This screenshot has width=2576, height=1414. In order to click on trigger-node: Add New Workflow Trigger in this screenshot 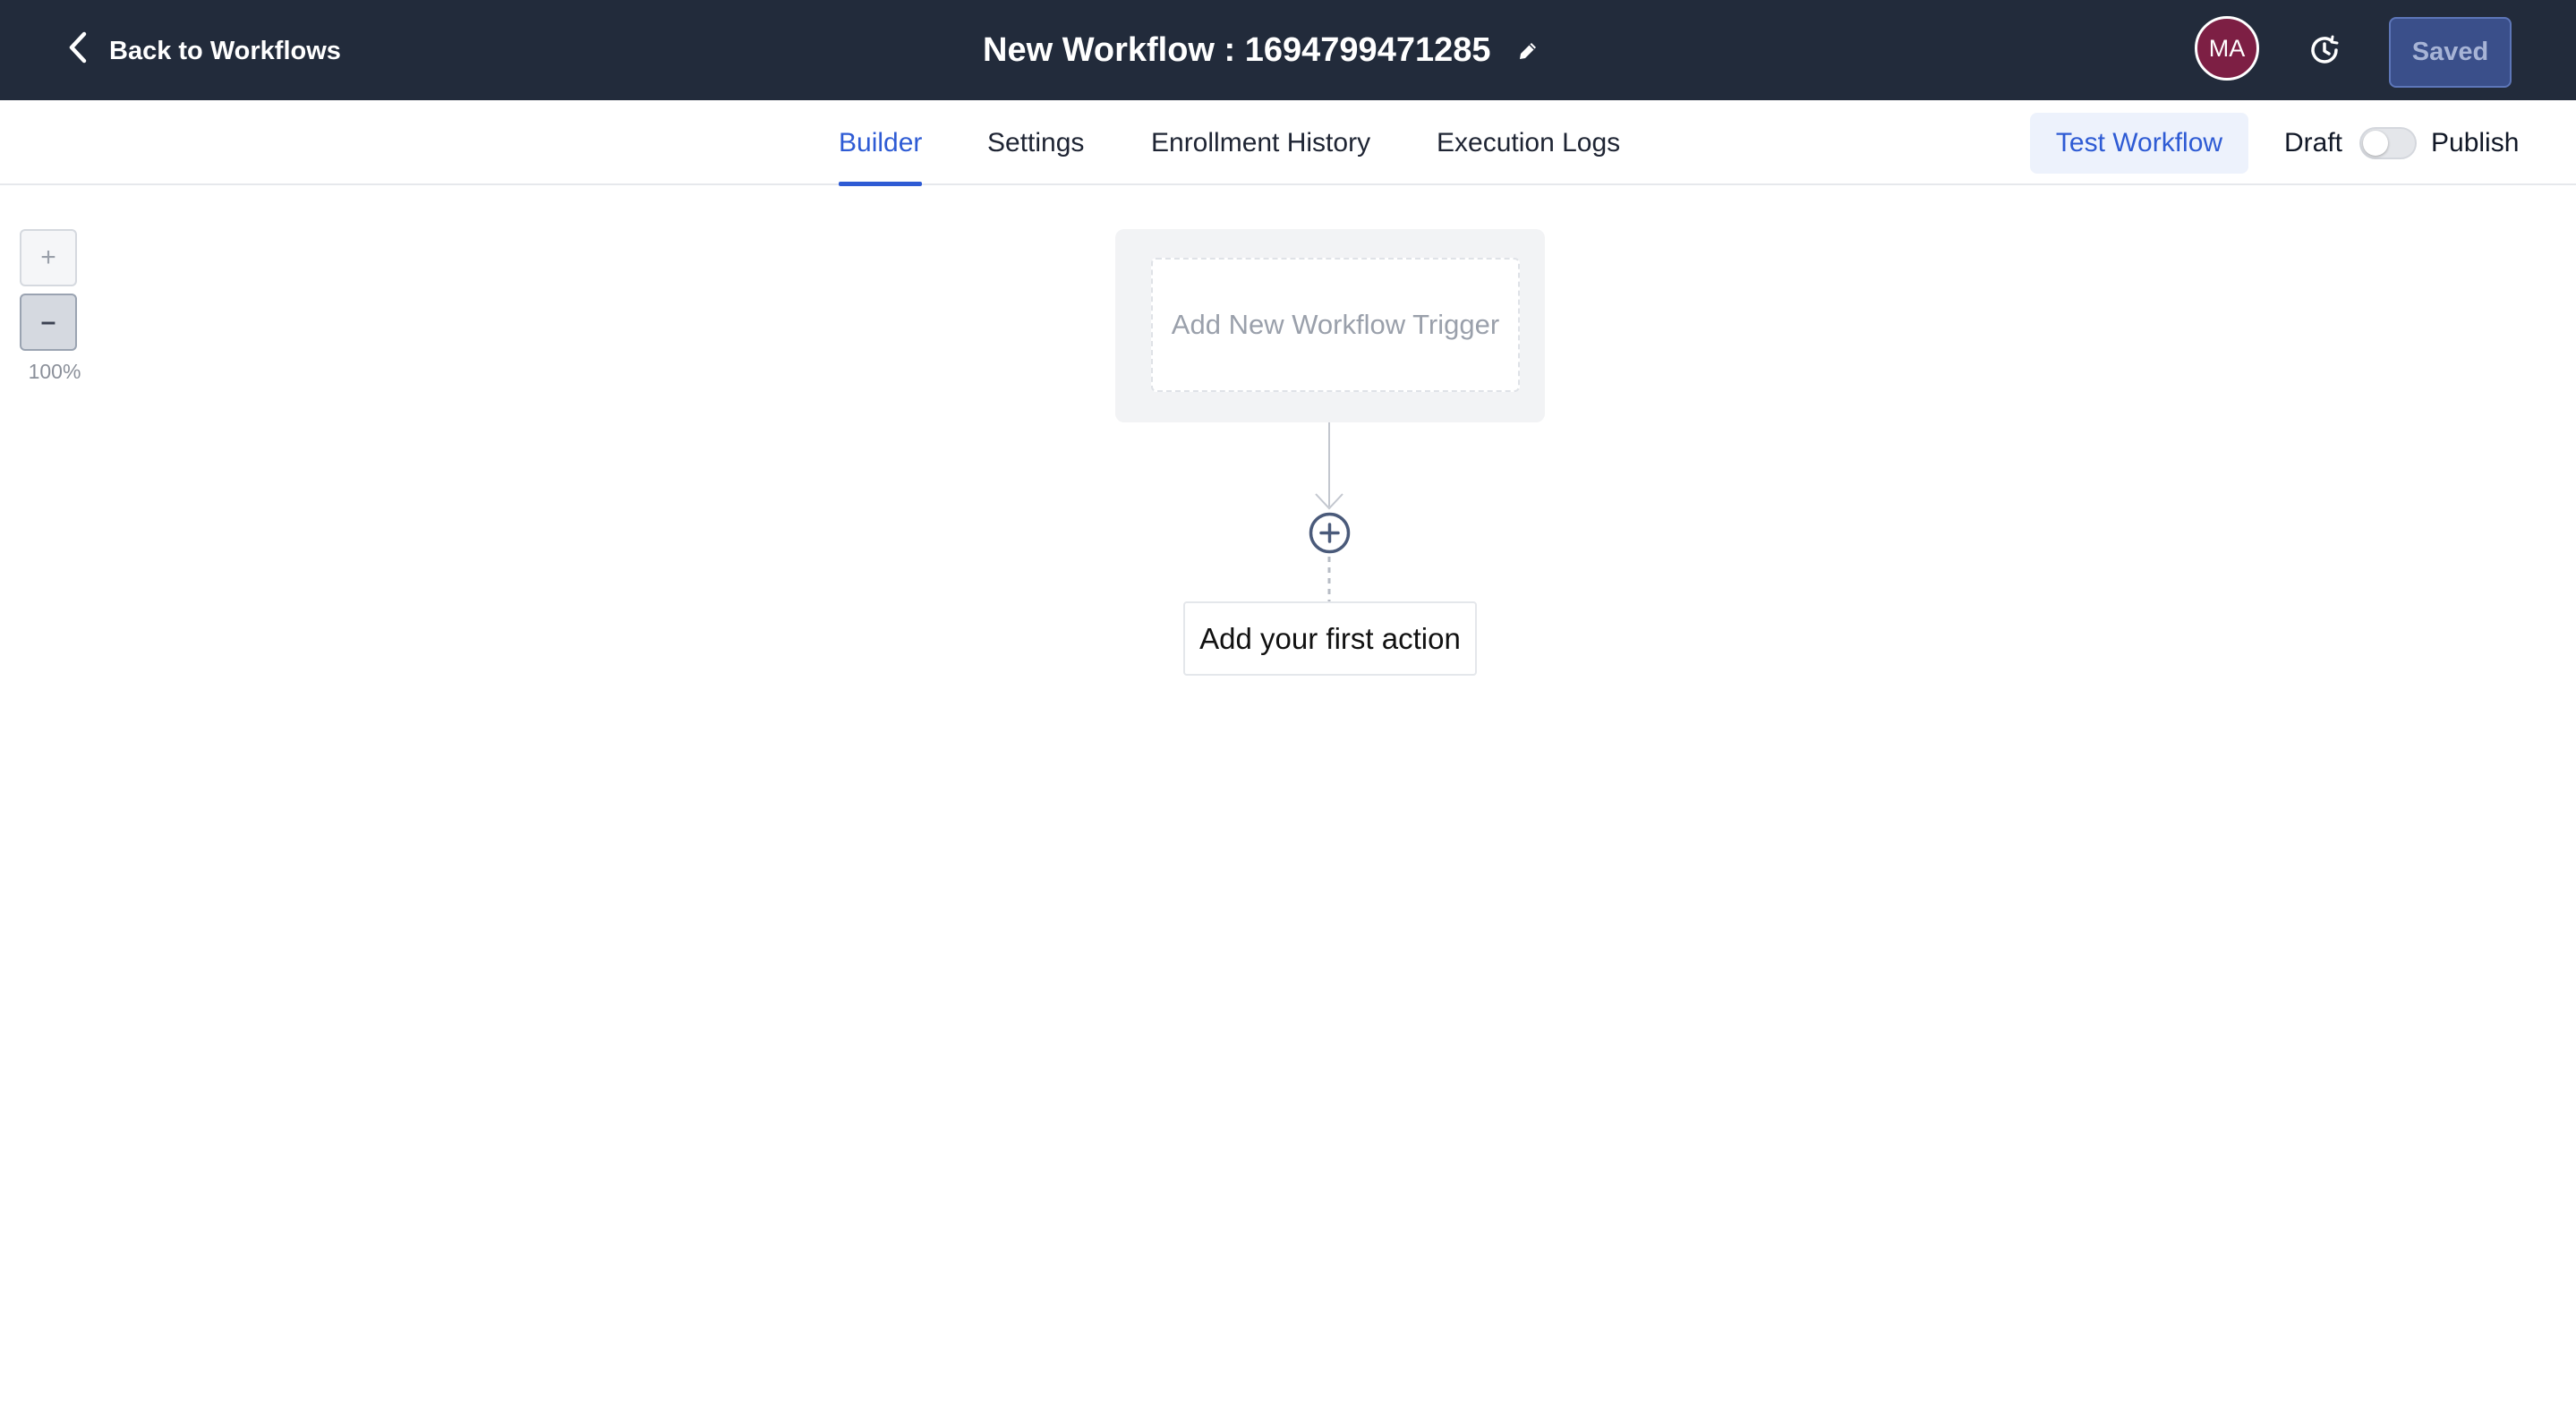, I will do `click(1330, 325)`.